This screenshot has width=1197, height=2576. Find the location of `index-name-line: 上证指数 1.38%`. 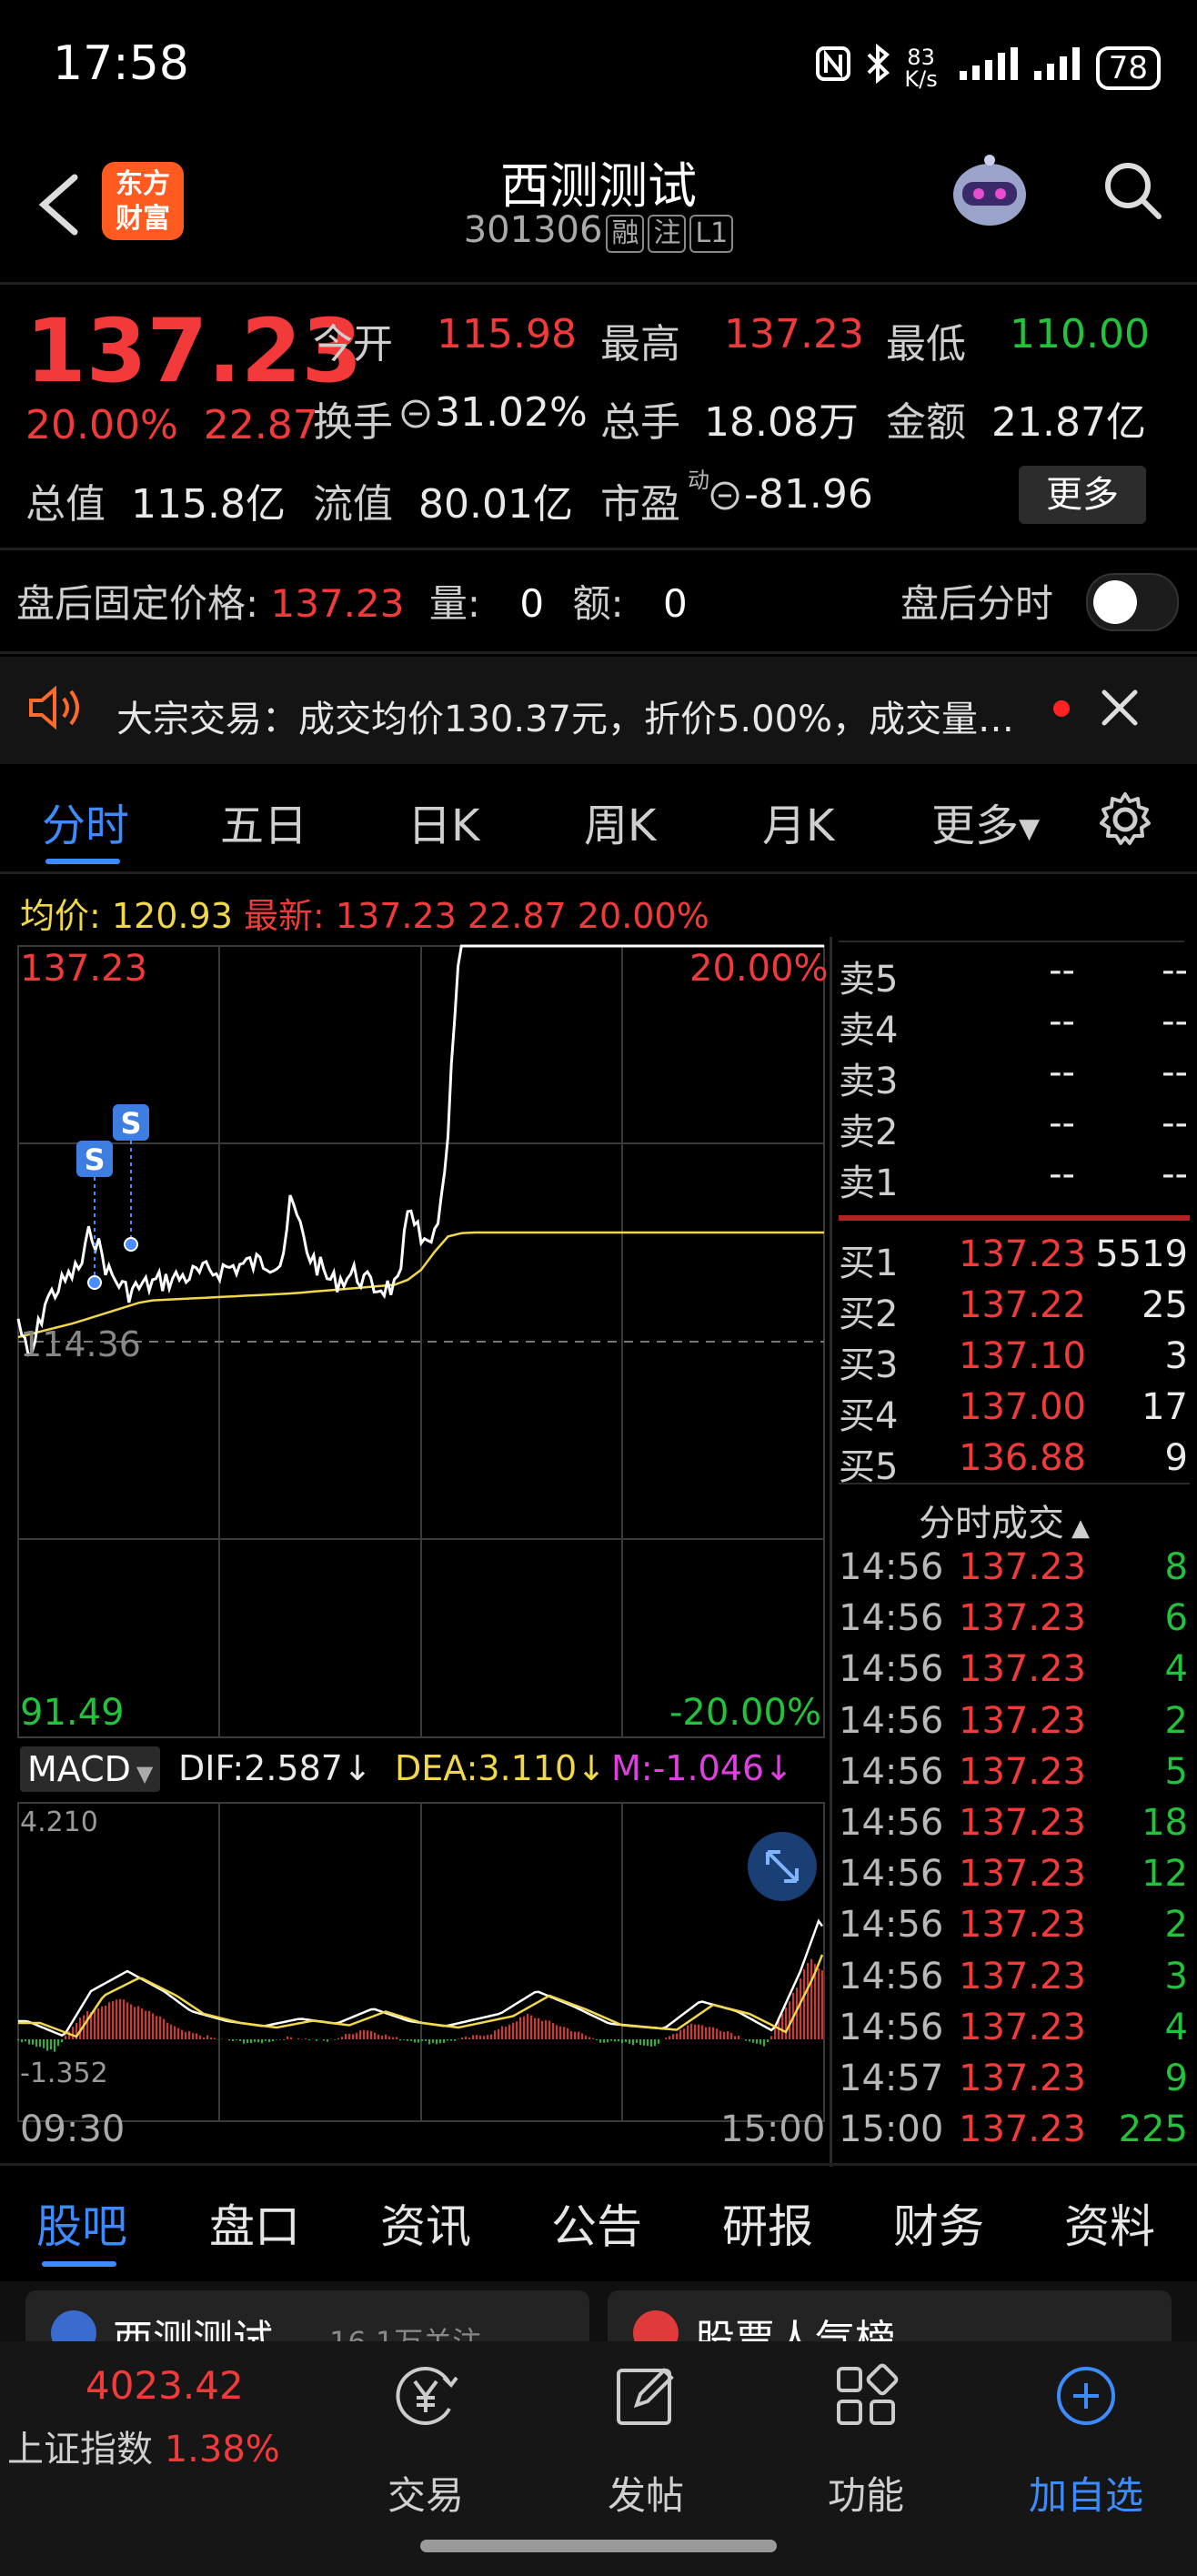

index-name-line: 上证指数 1.38% is located at coordinates (143, 2446).